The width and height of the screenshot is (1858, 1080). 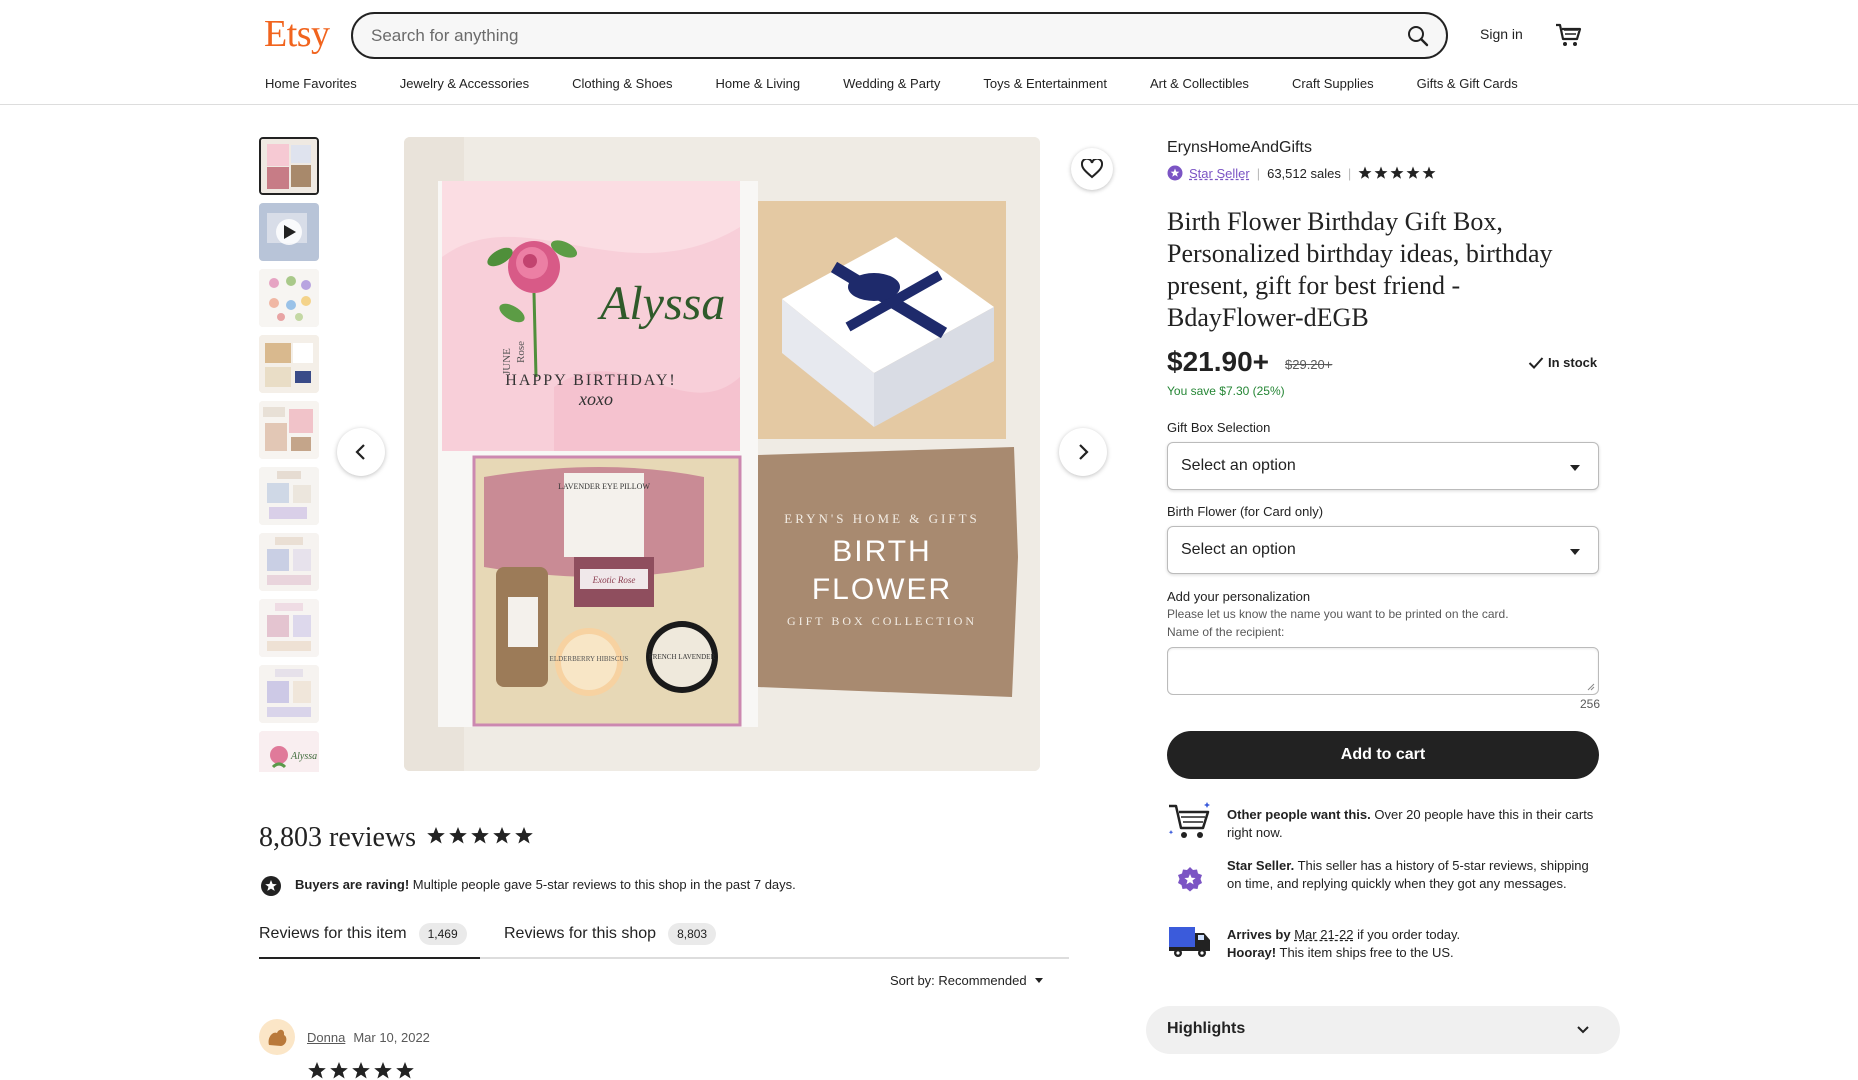 What do you see at coordinates (882, 589) in the screenshot?
I see `collection-title-2: FLOWER` at bounding box center [882, 589].